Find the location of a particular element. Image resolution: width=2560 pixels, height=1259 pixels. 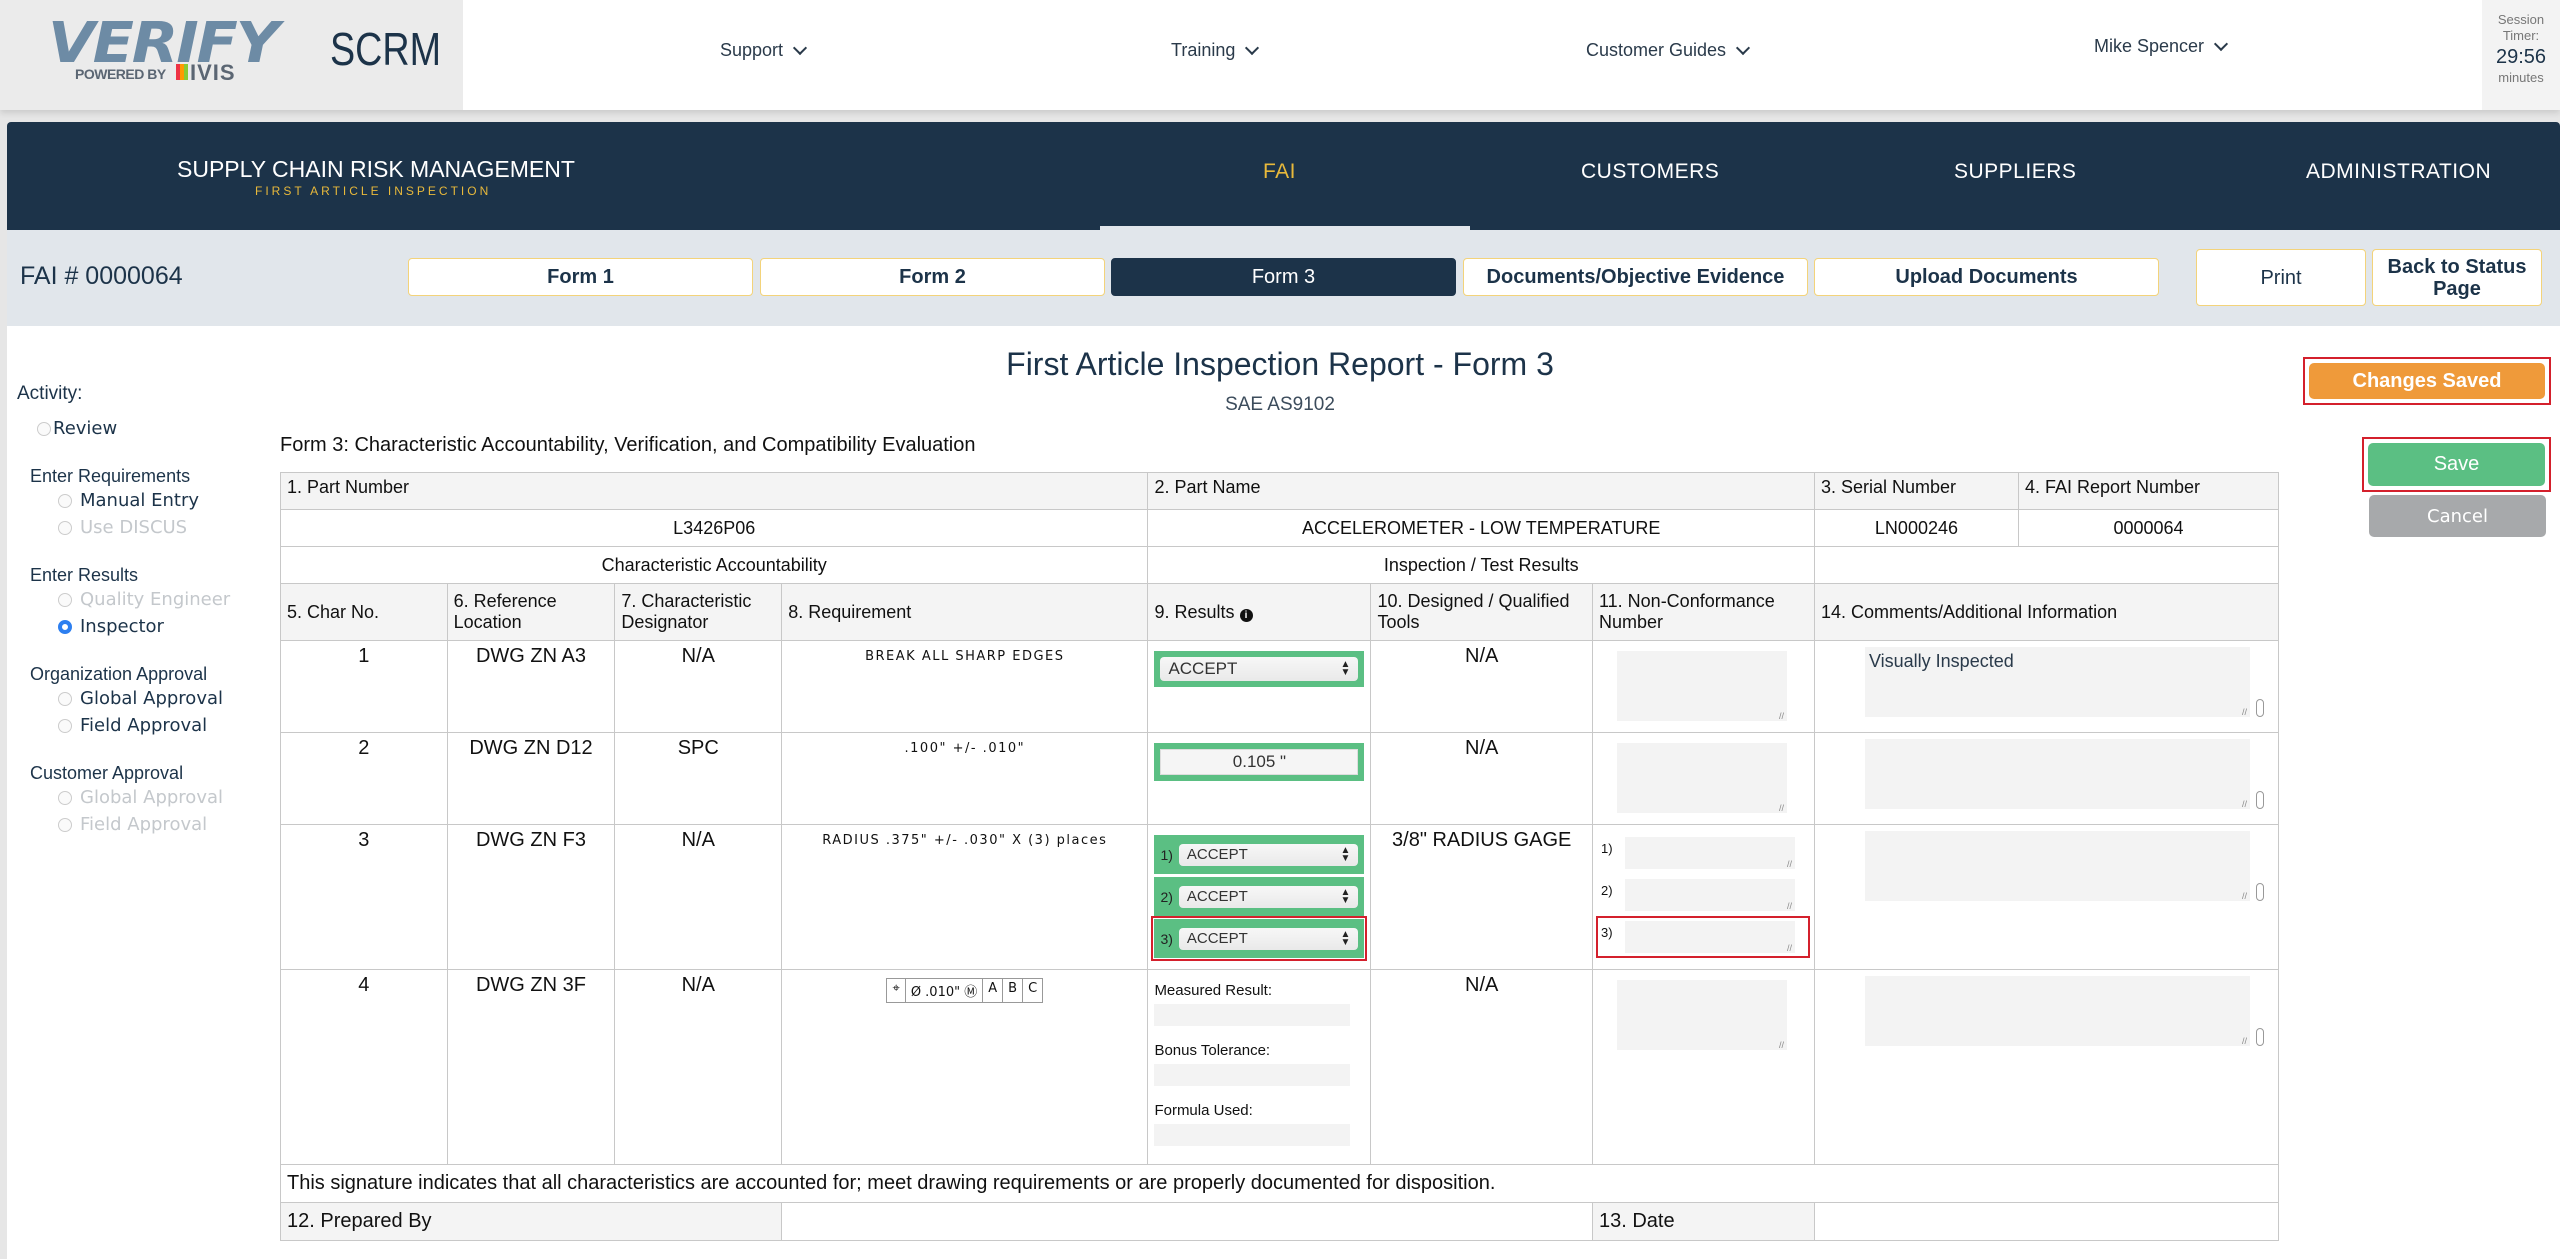

col-ref-location: 6. Reference Location is located at coordinates (531, 612).